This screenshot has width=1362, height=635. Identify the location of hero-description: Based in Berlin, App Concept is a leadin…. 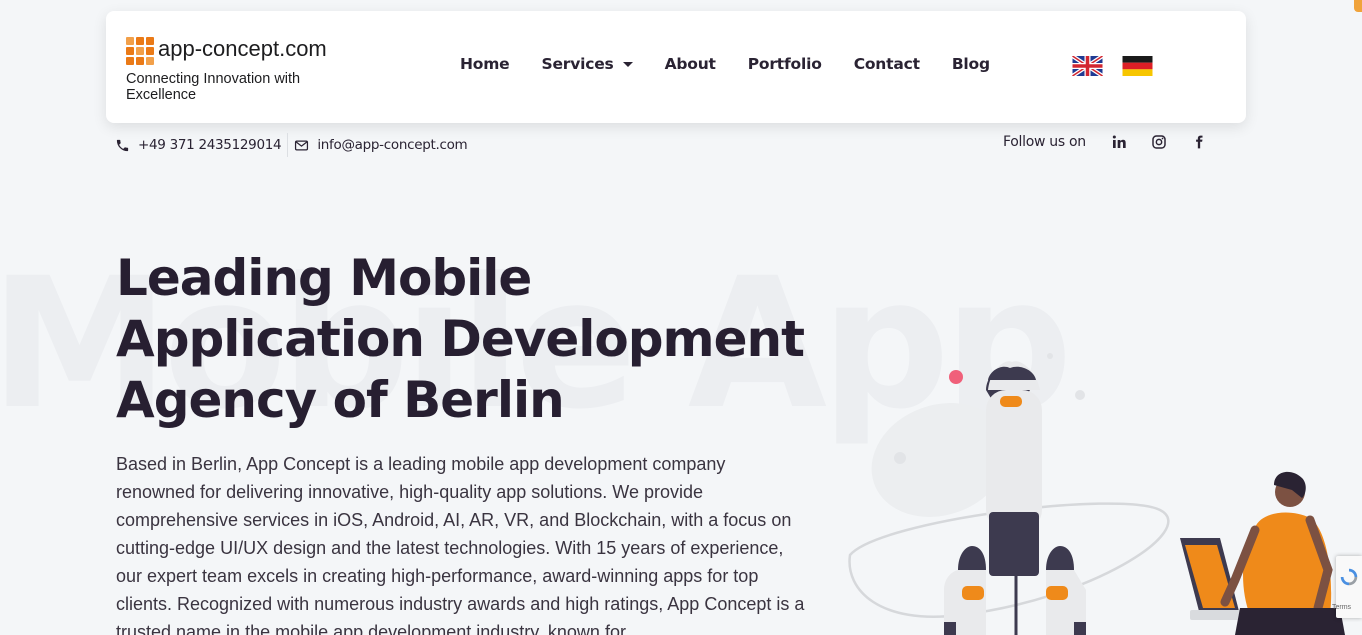
(460, 544).